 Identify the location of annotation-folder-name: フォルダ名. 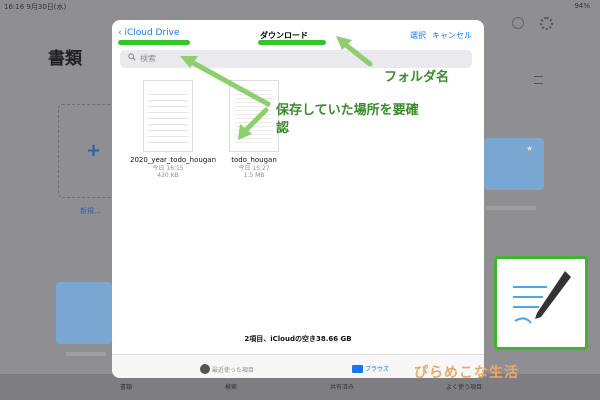
(417, 77).